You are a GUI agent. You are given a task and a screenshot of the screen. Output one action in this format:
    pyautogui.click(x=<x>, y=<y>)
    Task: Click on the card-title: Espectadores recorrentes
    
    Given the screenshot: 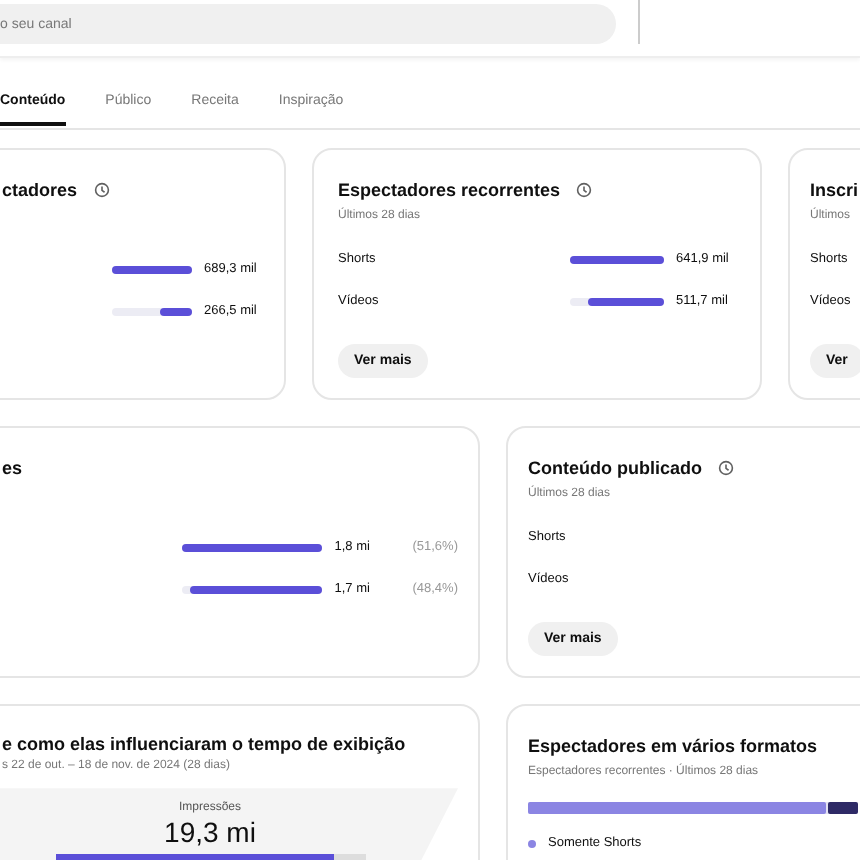 What is the action you would take?
    pyautogui.click(x=449, y=190)
    